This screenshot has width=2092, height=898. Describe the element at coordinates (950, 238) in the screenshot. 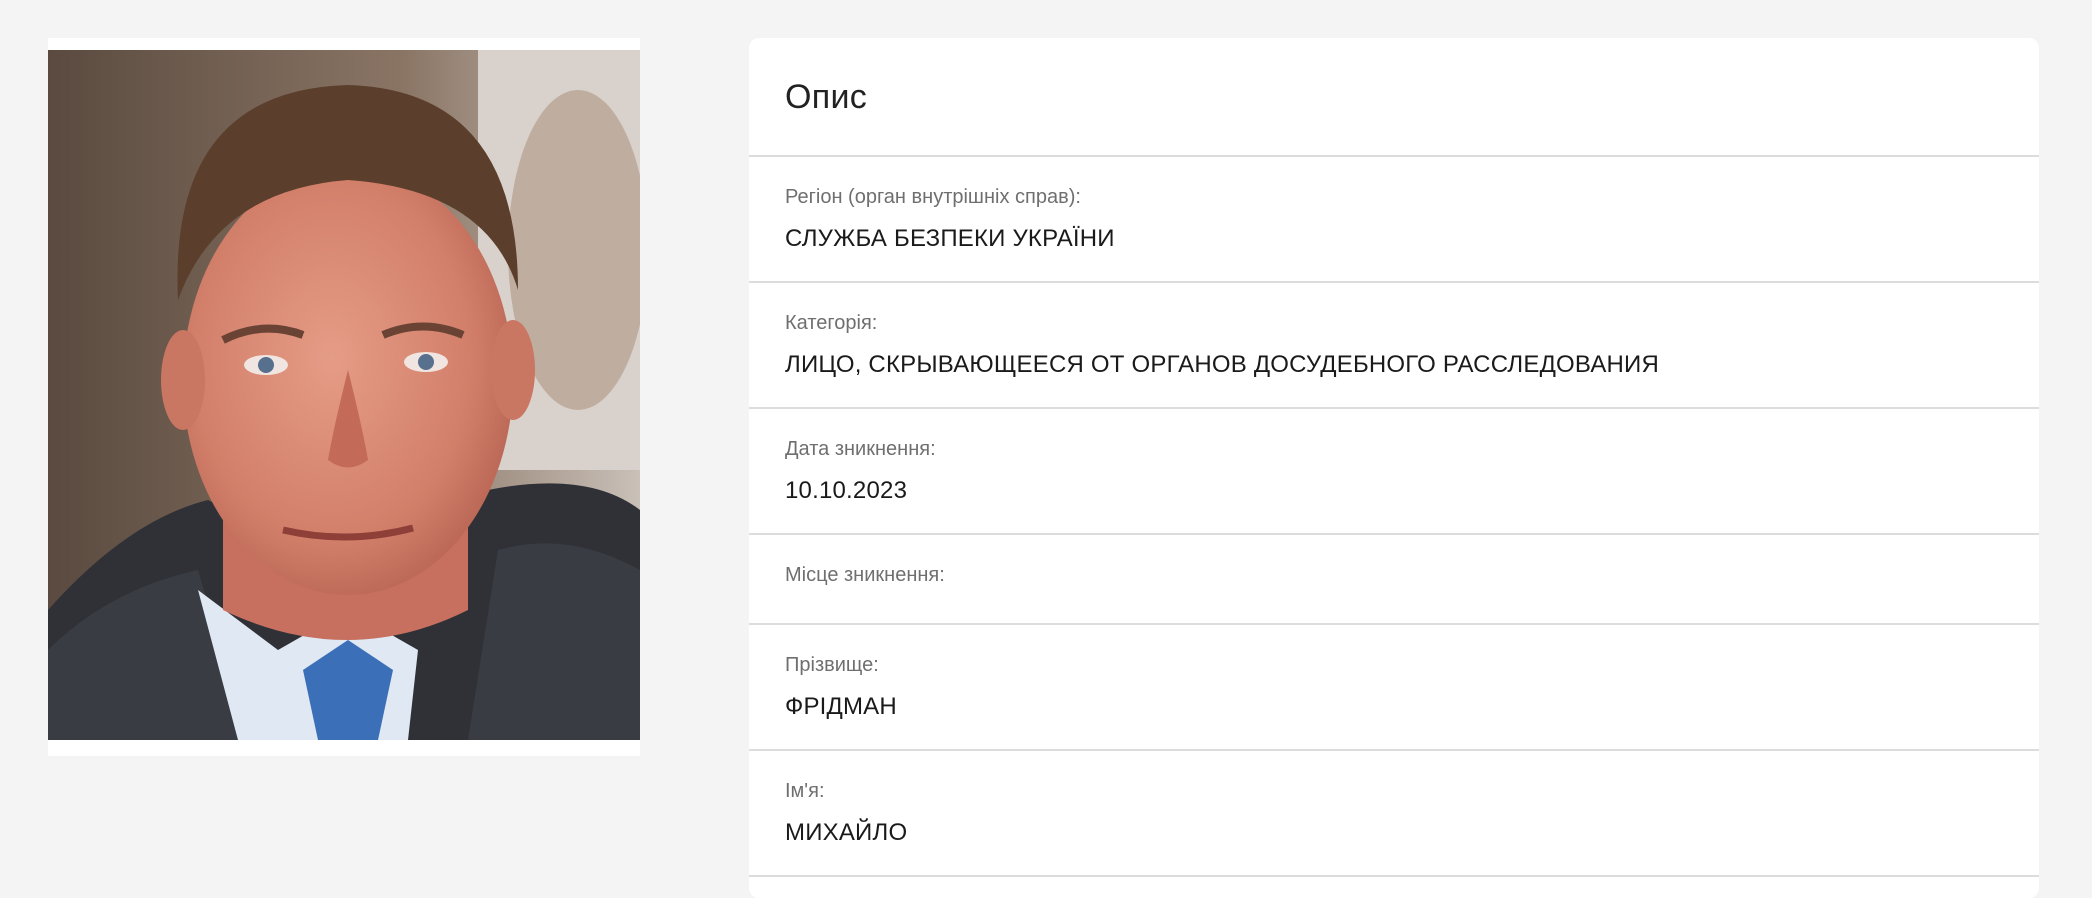

I see `field-value: СЛУЖБА БЕЗПЕКИ УКРАЇНИ` at that location.